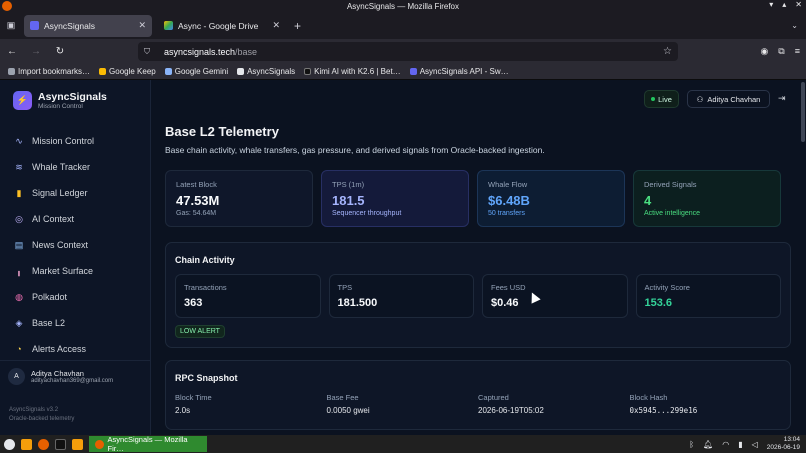 Image resolution: width=806 pixels, height=453 pixels. Describe the element at coordinates (797, 51) in the screenshot. I see `menu-icon: ≡` at that location.